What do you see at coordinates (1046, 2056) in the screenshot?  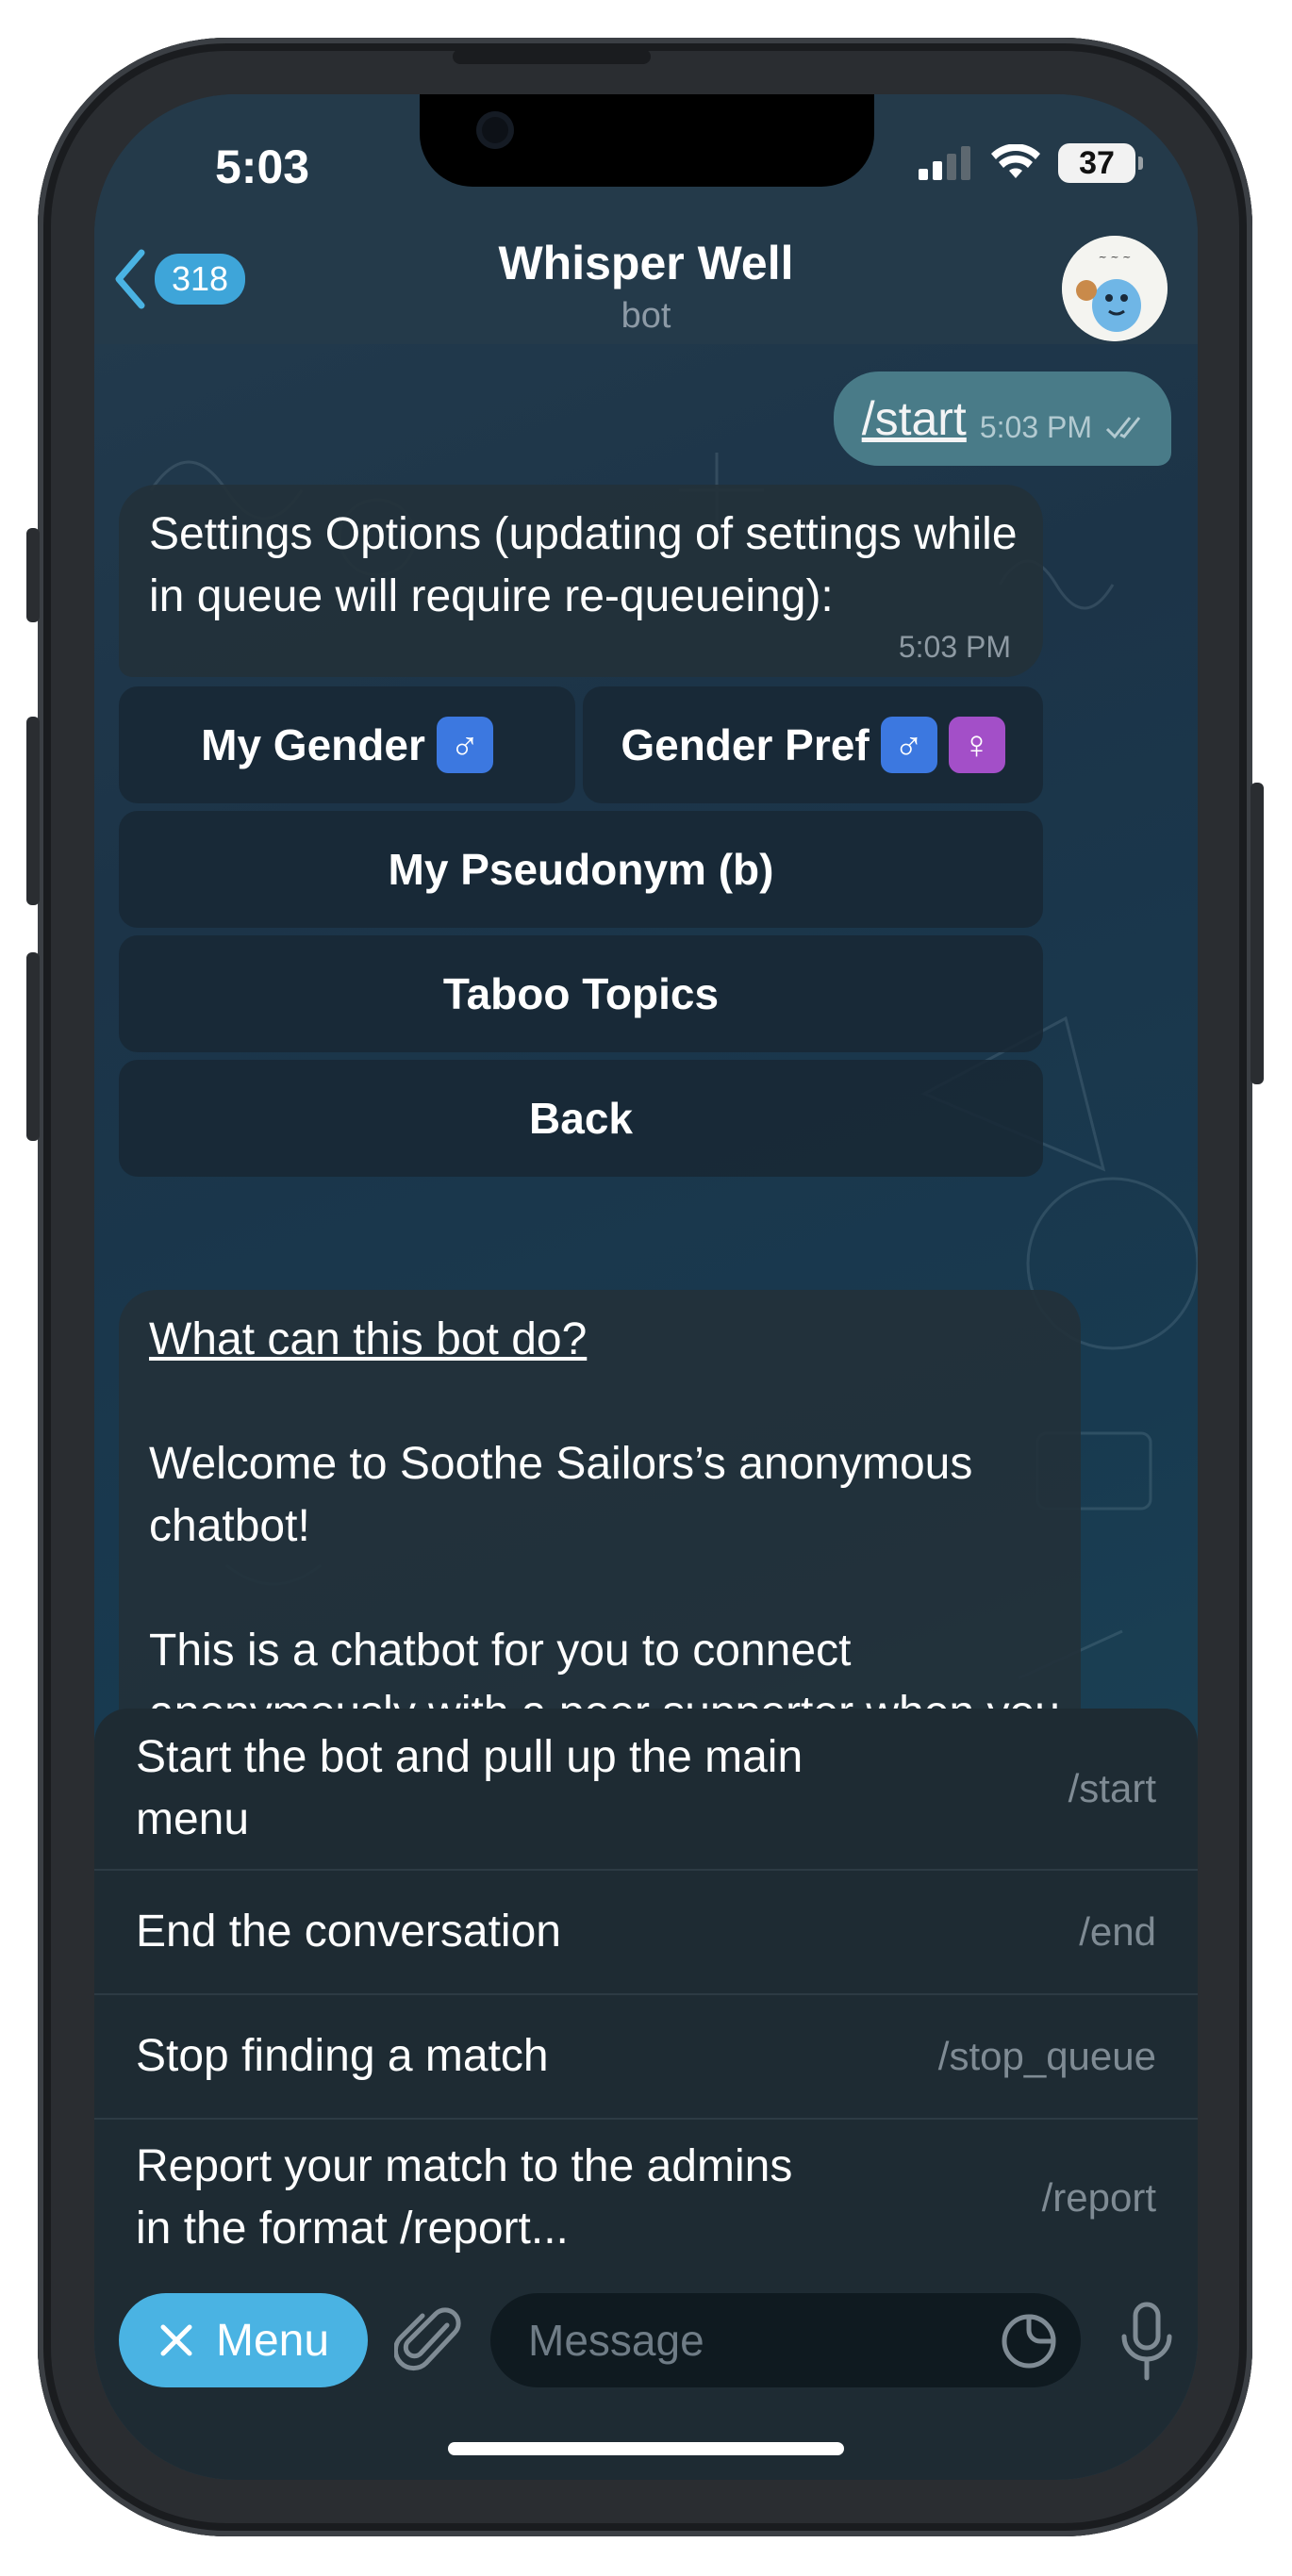 I see `command-name: /stop_queue` at bounding box center [1046, 2056].